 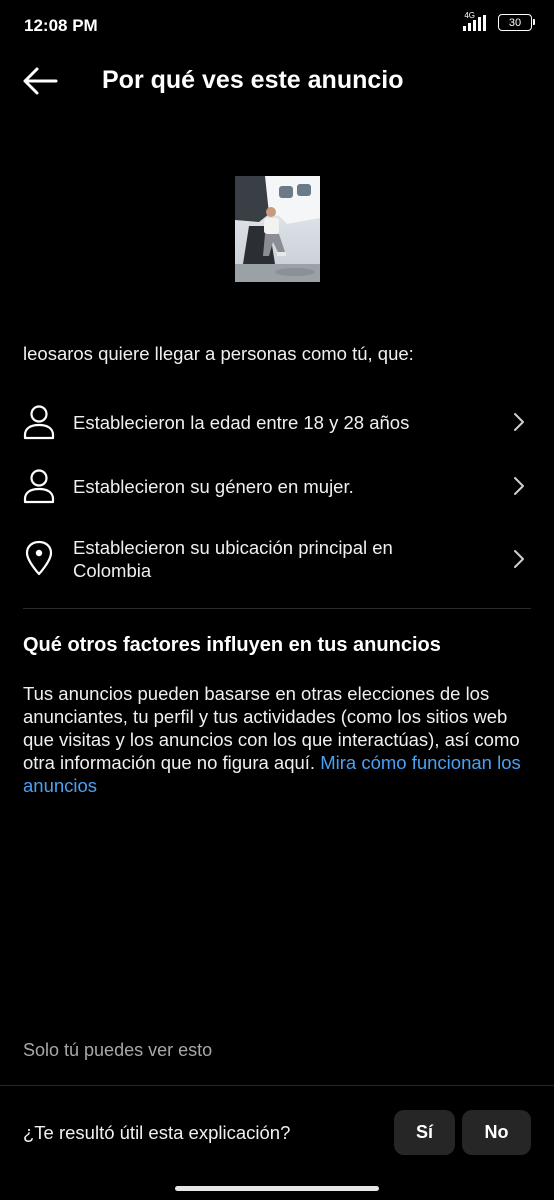 I want to click on battery-level: 30, so click(x=515, y=22).